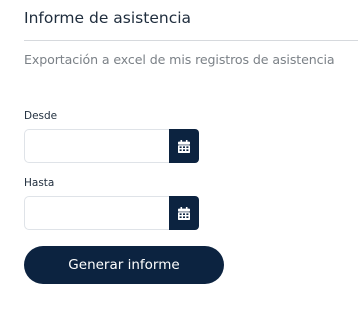 The image size is (358, 311). I want to click on page-title: Informe de asistencia, so click(108, 18).